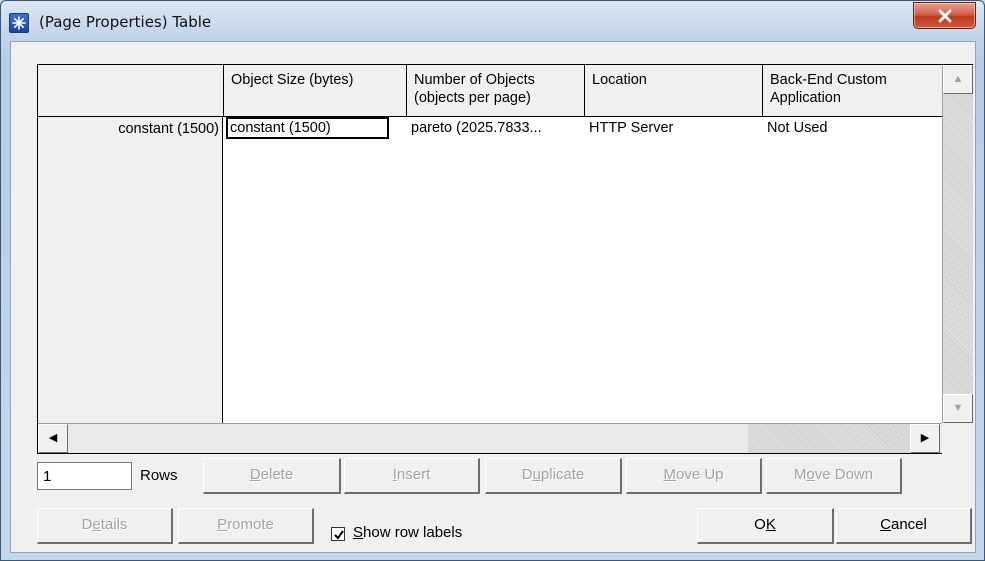 This screenshot has width=985, height=561. What do you see at coordinates (246, 526) in the screenshot?
I see `promote-button: Promote` at bounding box center [246, 526].